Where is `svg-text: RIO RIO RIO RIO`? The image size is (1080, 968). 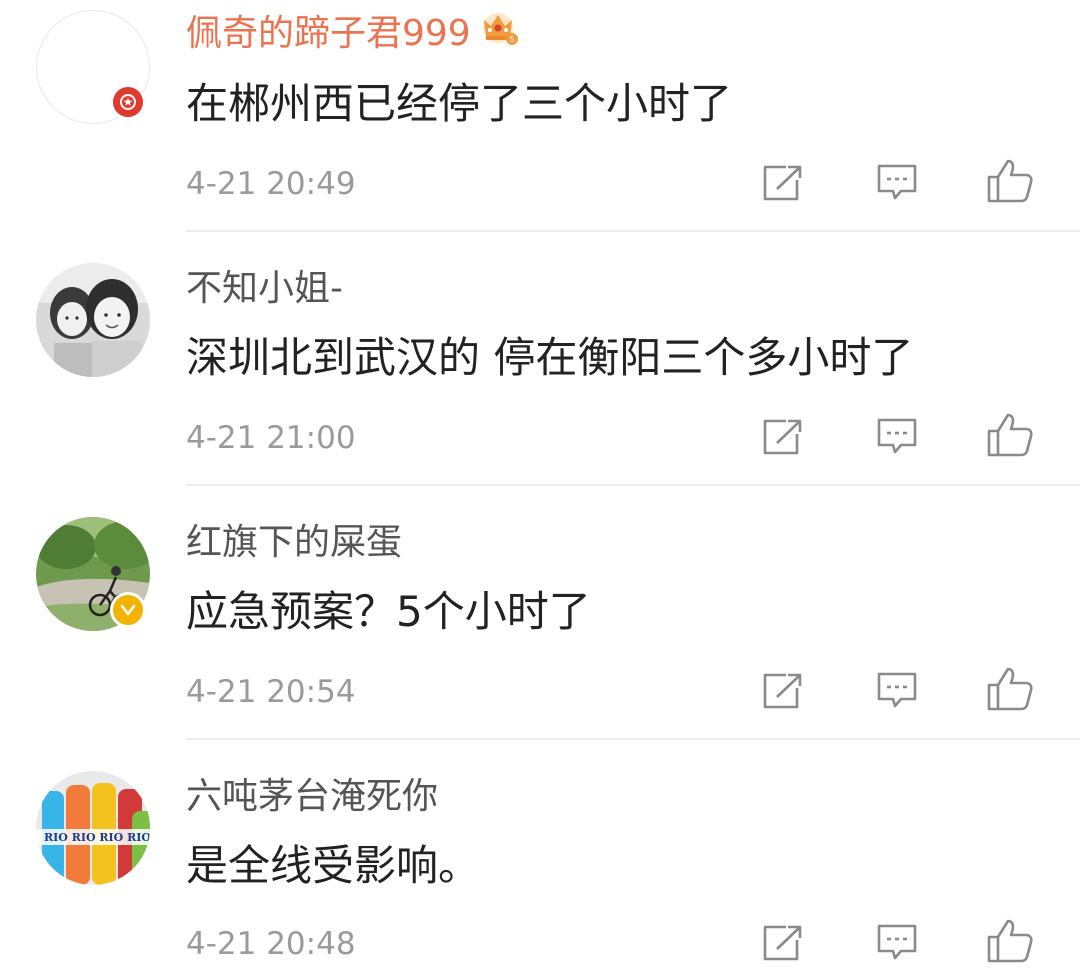 svg-text: RIO RIO RIO RIO is located at coordinates (97, 837).